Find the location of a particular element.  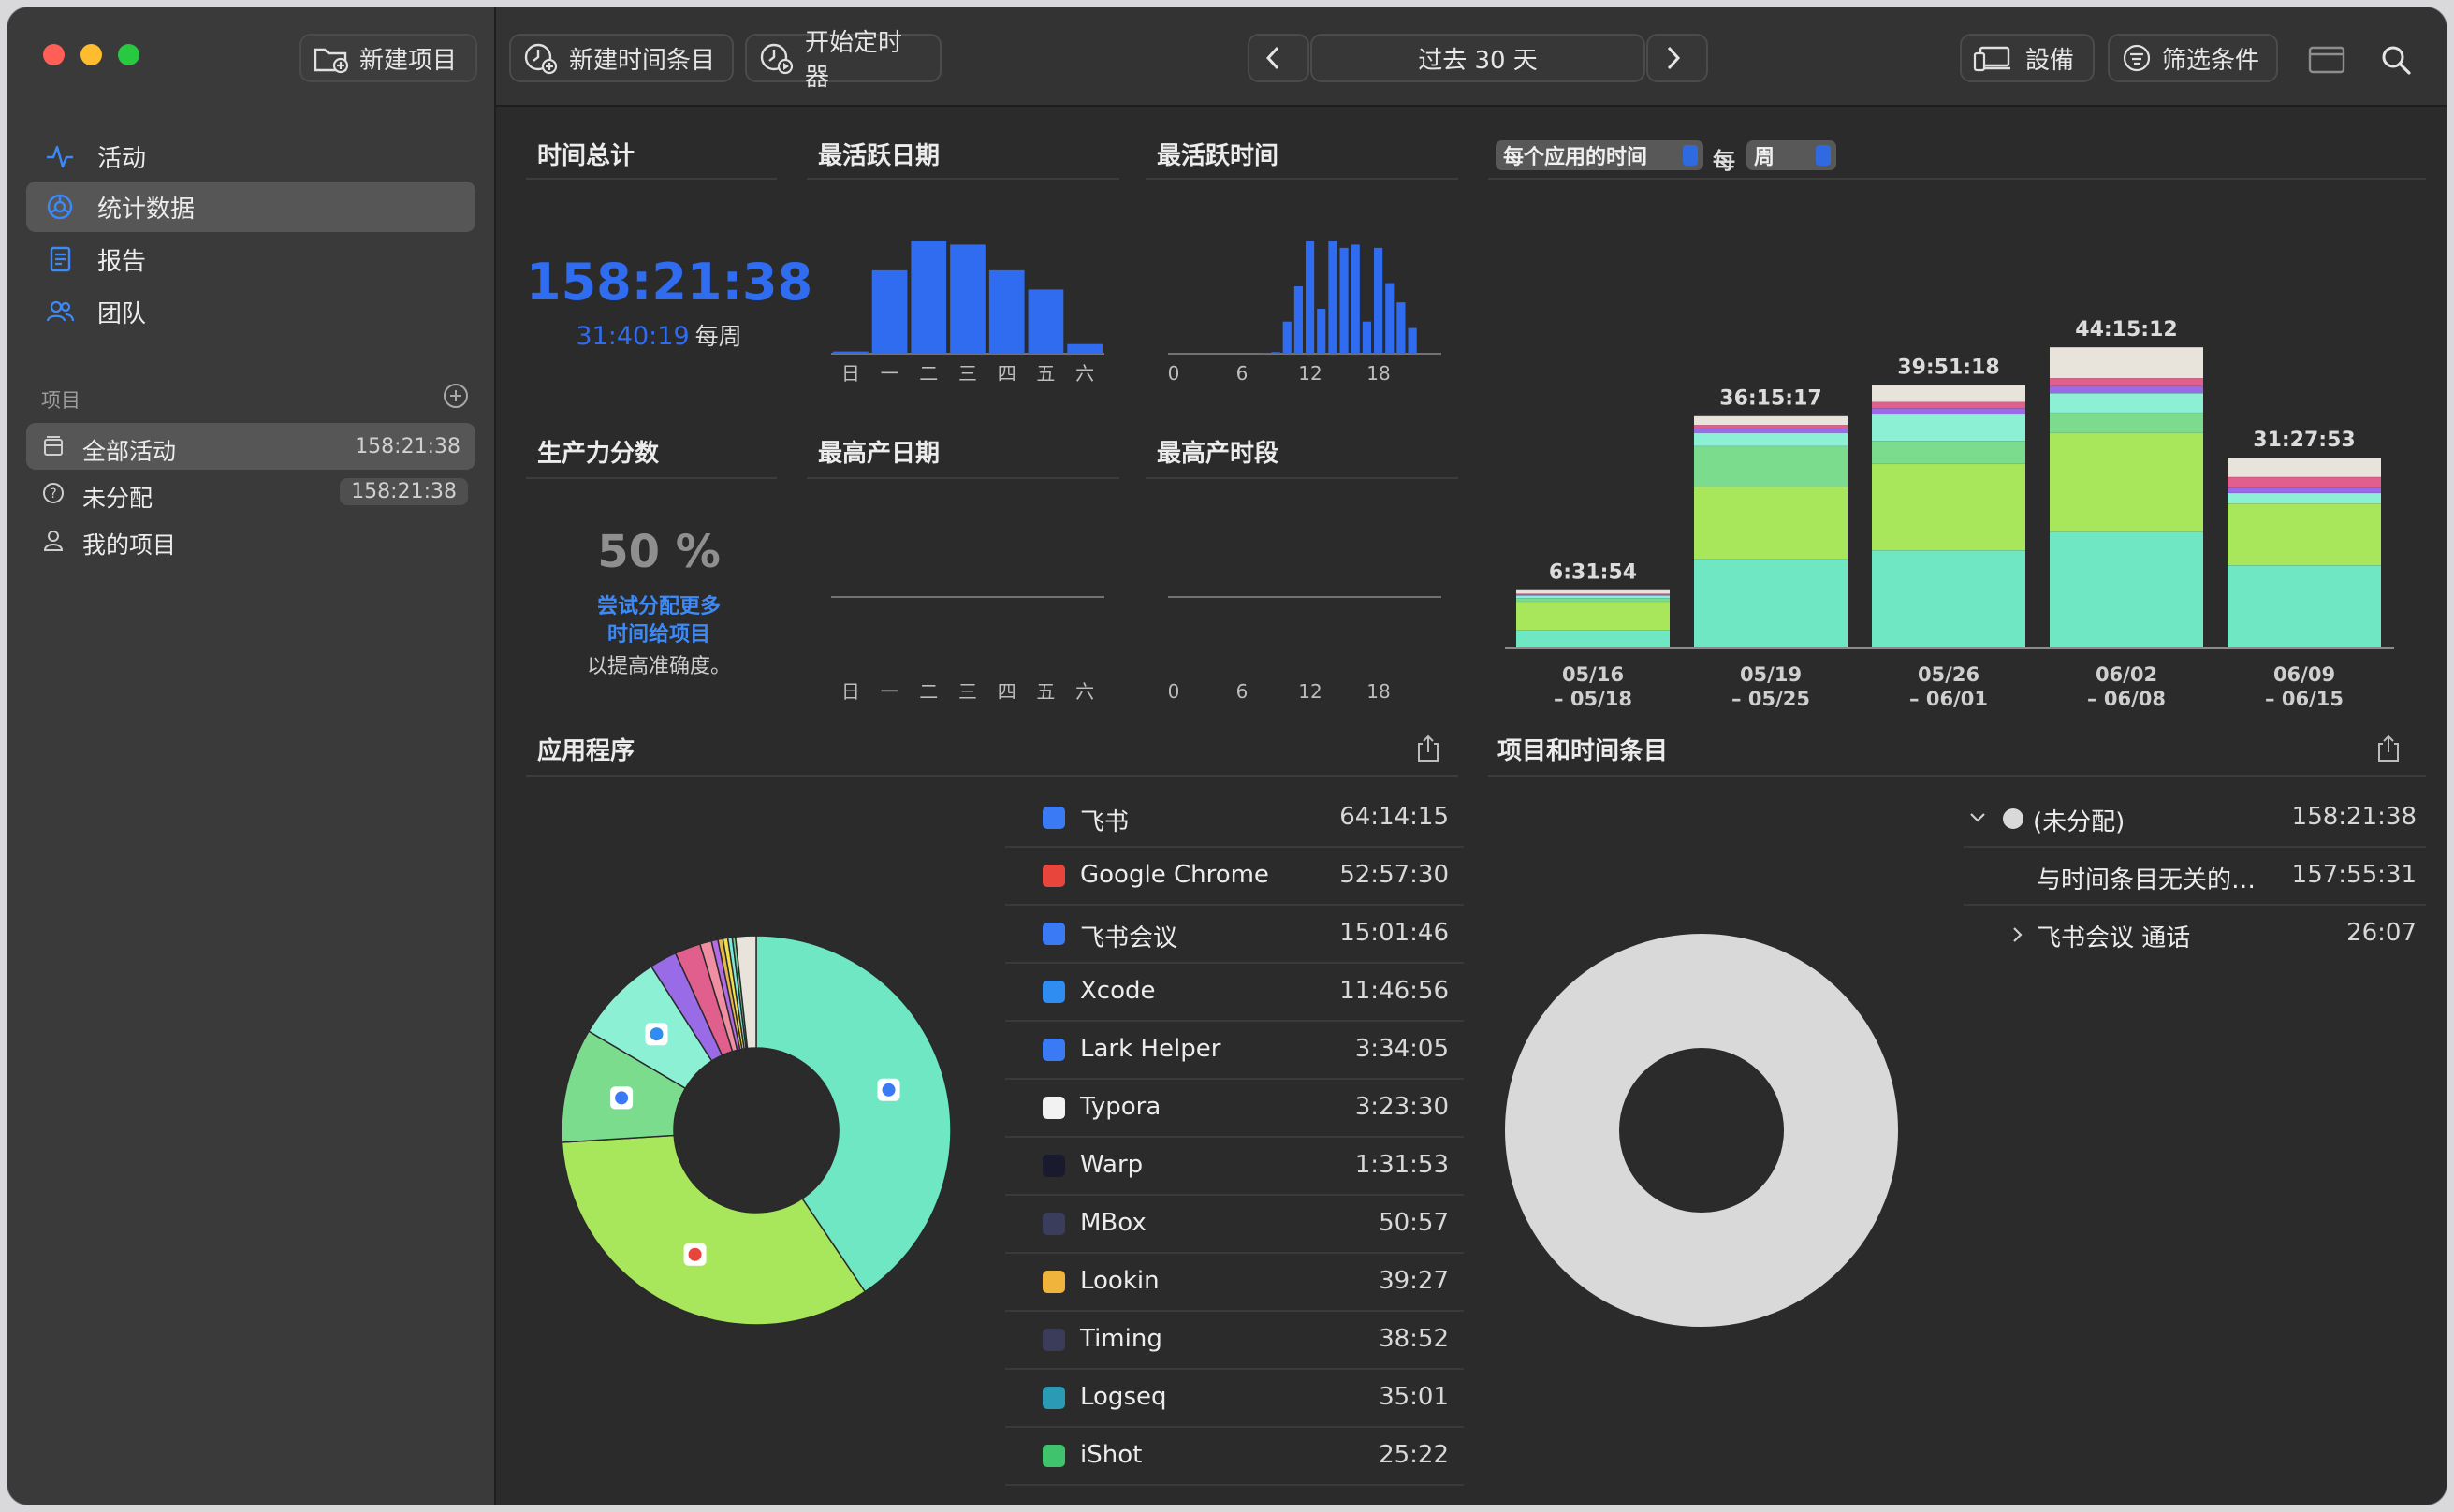

sidebar-item-label: 报告 is located at coordinates (122, 262).